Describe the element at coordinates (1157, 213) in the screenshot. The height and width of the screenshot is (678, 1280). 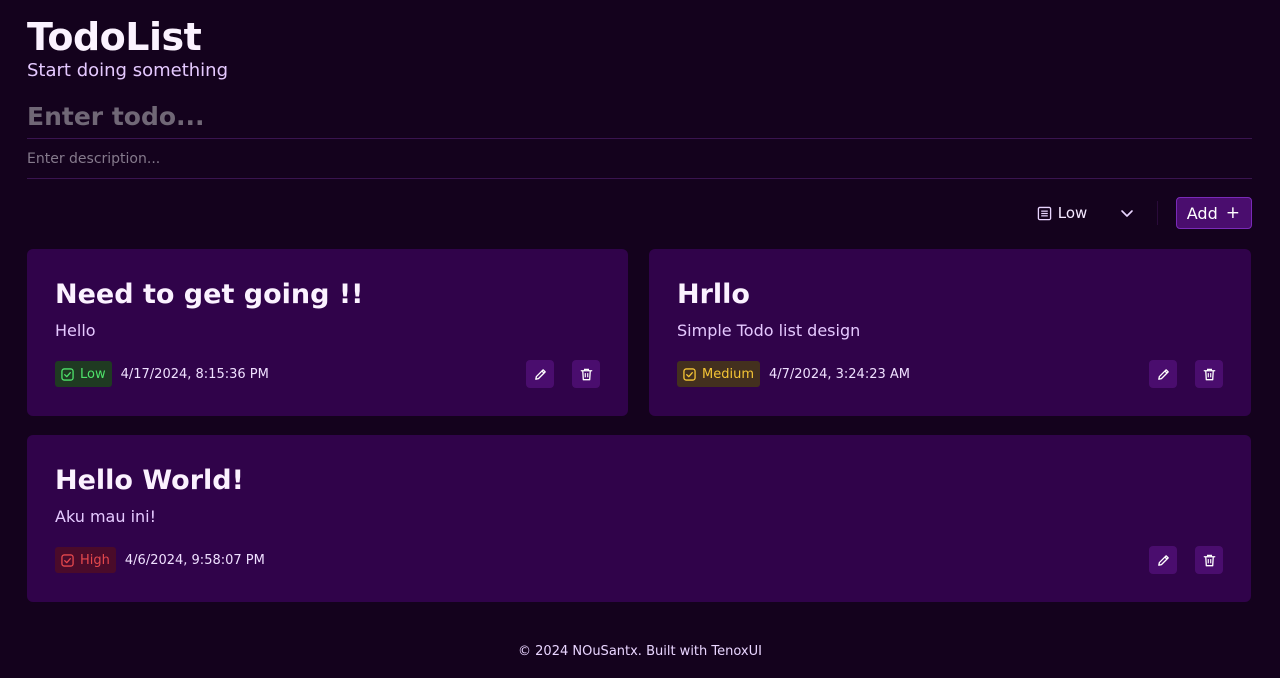
I see `controls-divider` at that location.